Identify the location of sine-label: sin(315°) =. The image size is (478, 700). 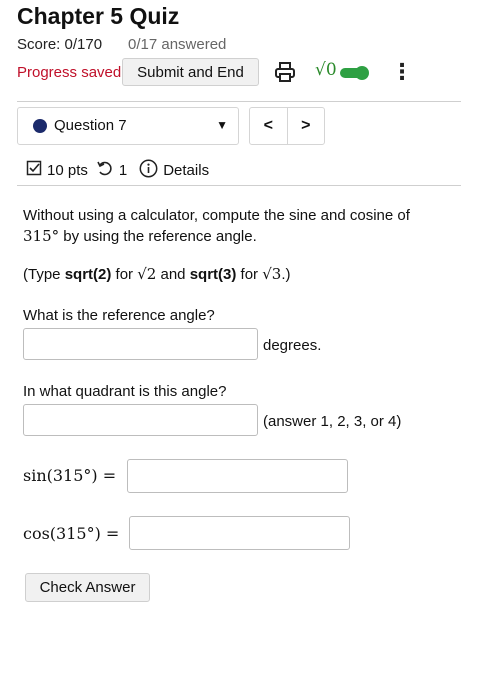
(70, 475).